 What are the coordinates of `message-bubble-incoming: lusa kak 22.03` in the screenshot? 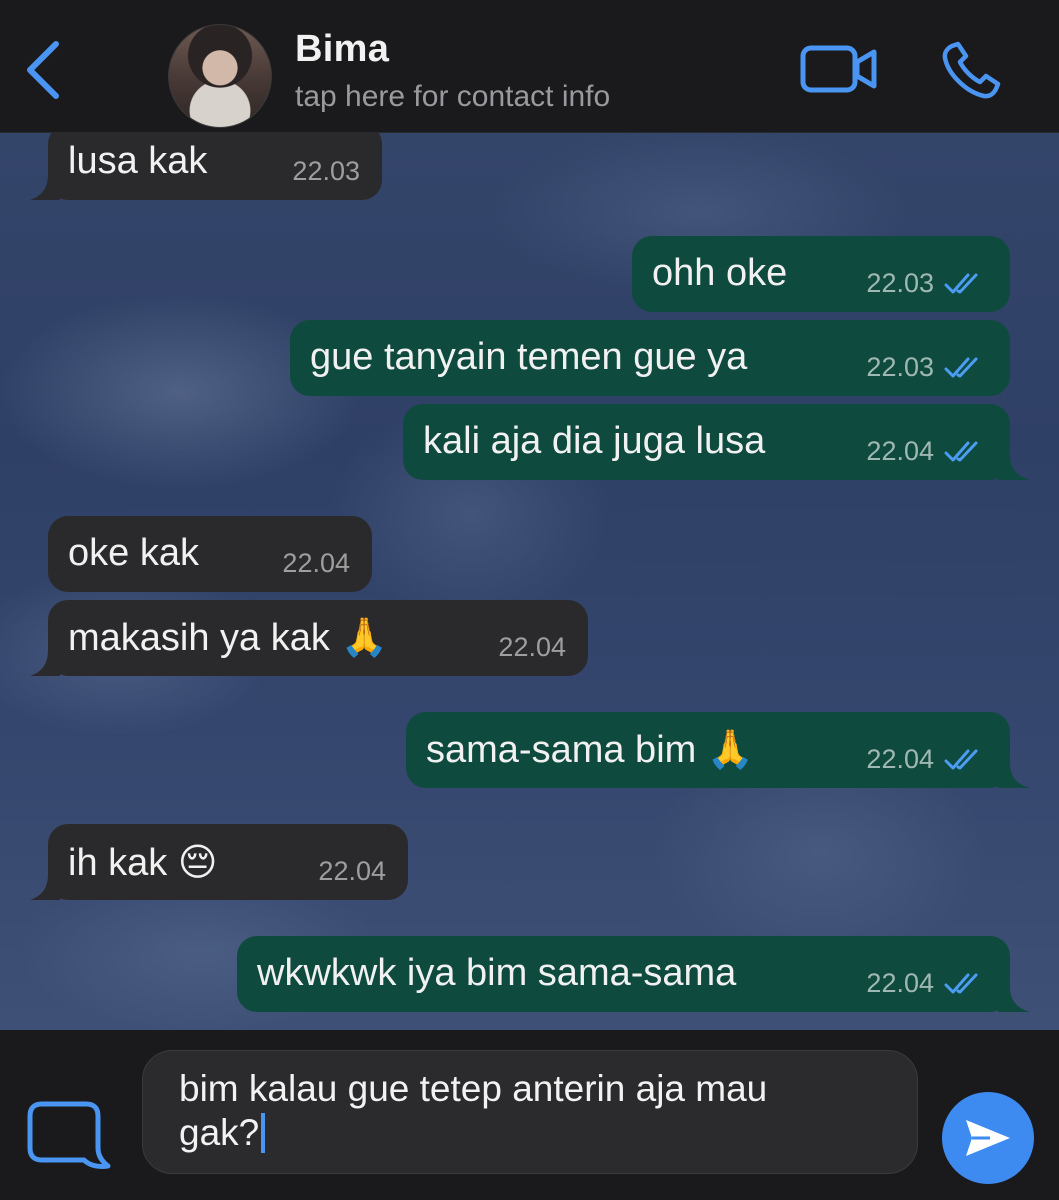 It's located at (206, 166).